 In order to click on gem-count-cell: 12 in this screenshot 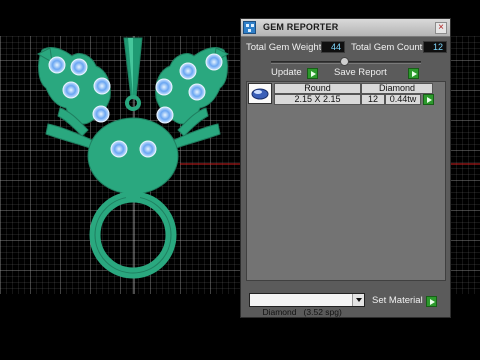, I will do `click(373, 99)`.